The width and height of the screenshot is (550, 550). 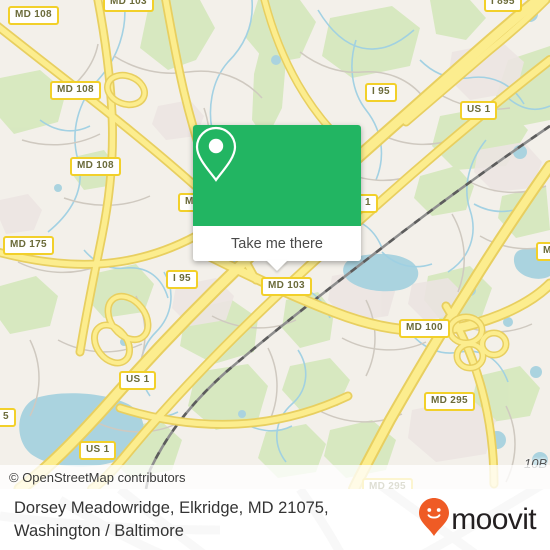 I want to click on moovit-wordmark: moovit, so click(x=493, y=519).